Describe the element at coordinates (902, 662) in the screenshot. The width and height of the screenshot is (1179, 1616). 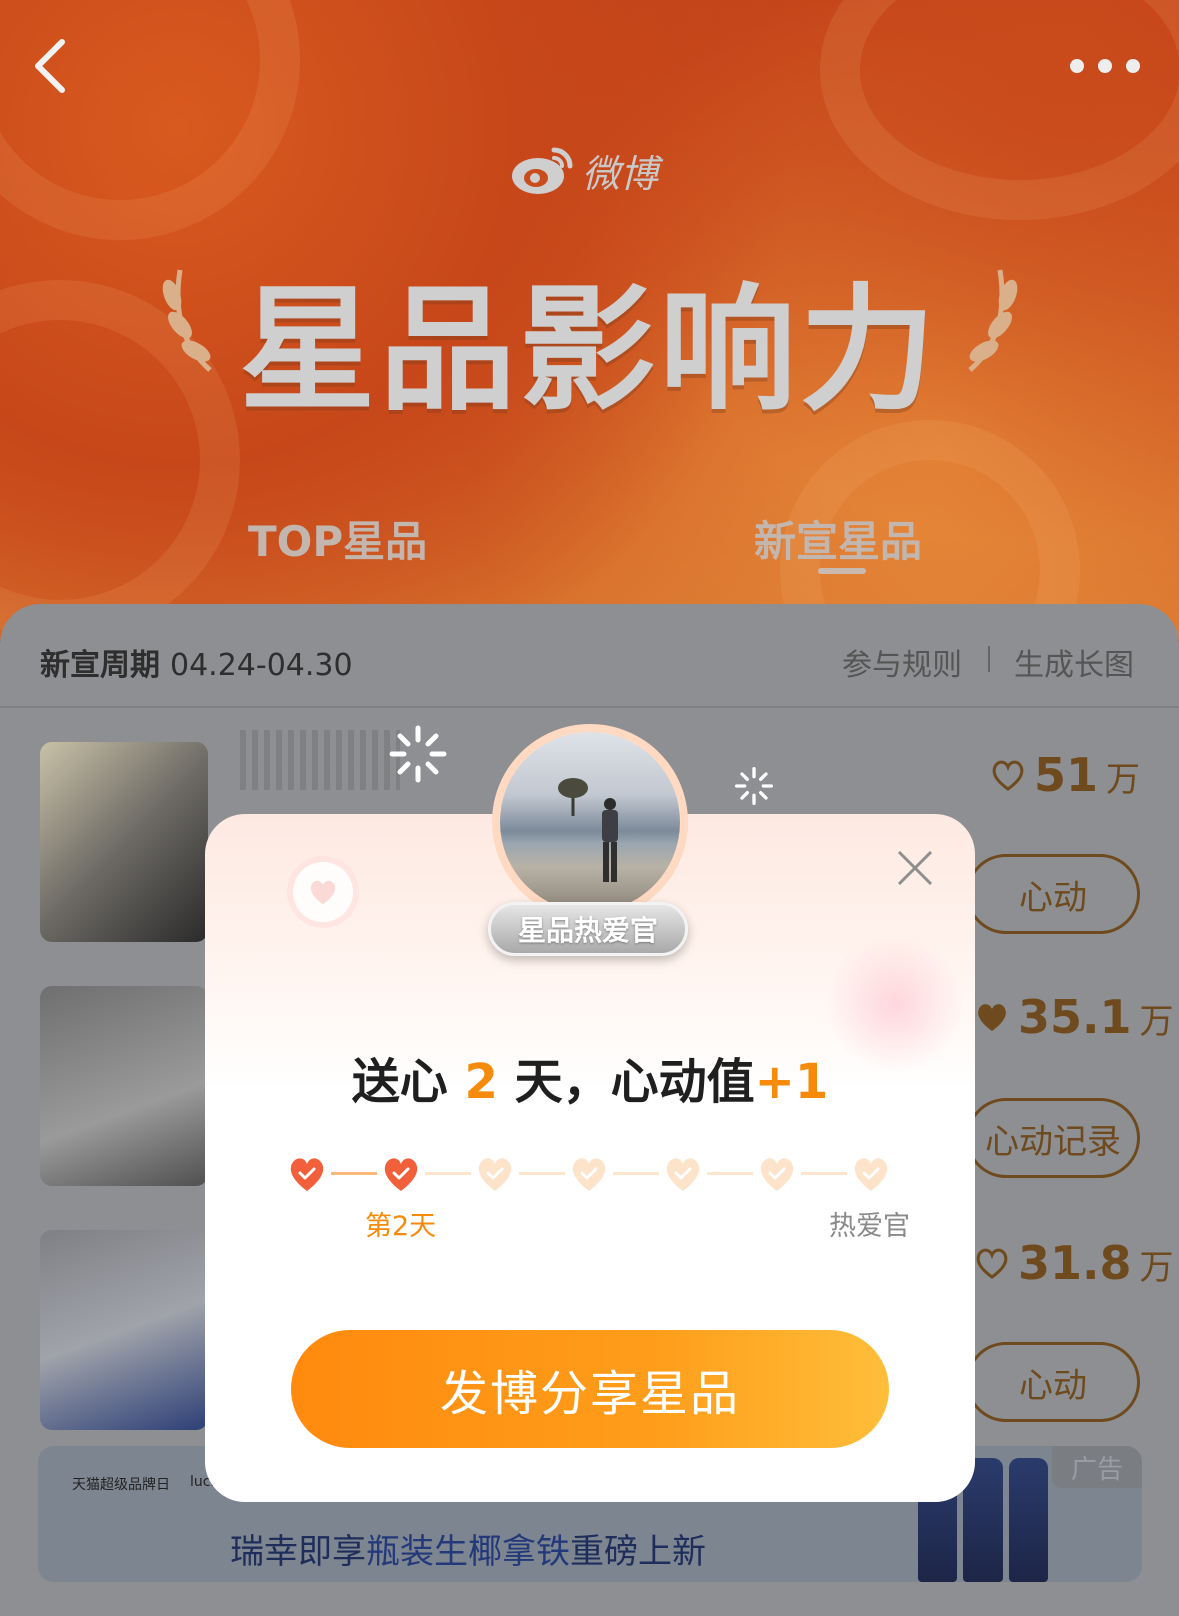
I see `rules-link: 参与规则` at that location.